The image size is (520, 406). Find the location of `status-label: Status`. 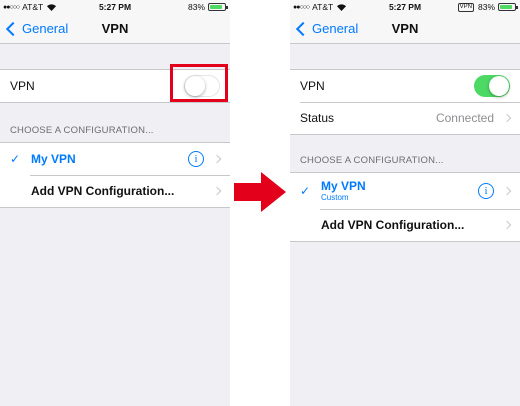

status-label: Status is located at coordinates (317, 118).